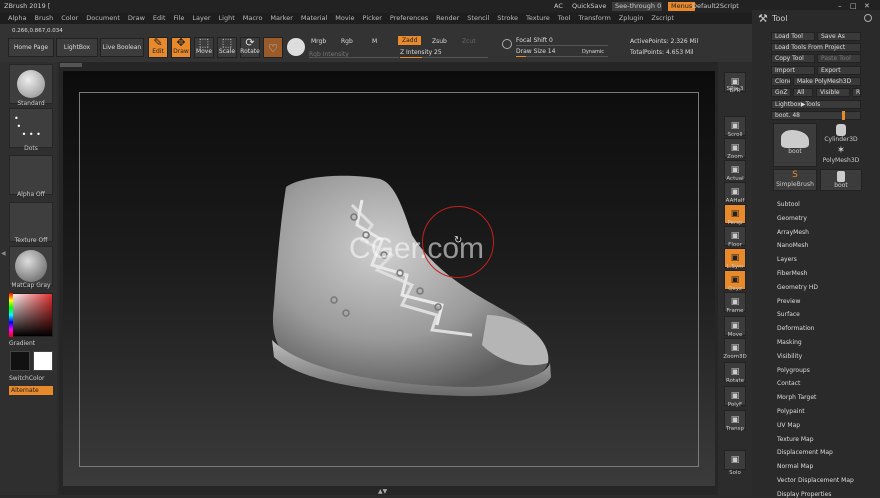 The image size is (880, 498). I want to click on palette-pin-icon, so click(868, 18).